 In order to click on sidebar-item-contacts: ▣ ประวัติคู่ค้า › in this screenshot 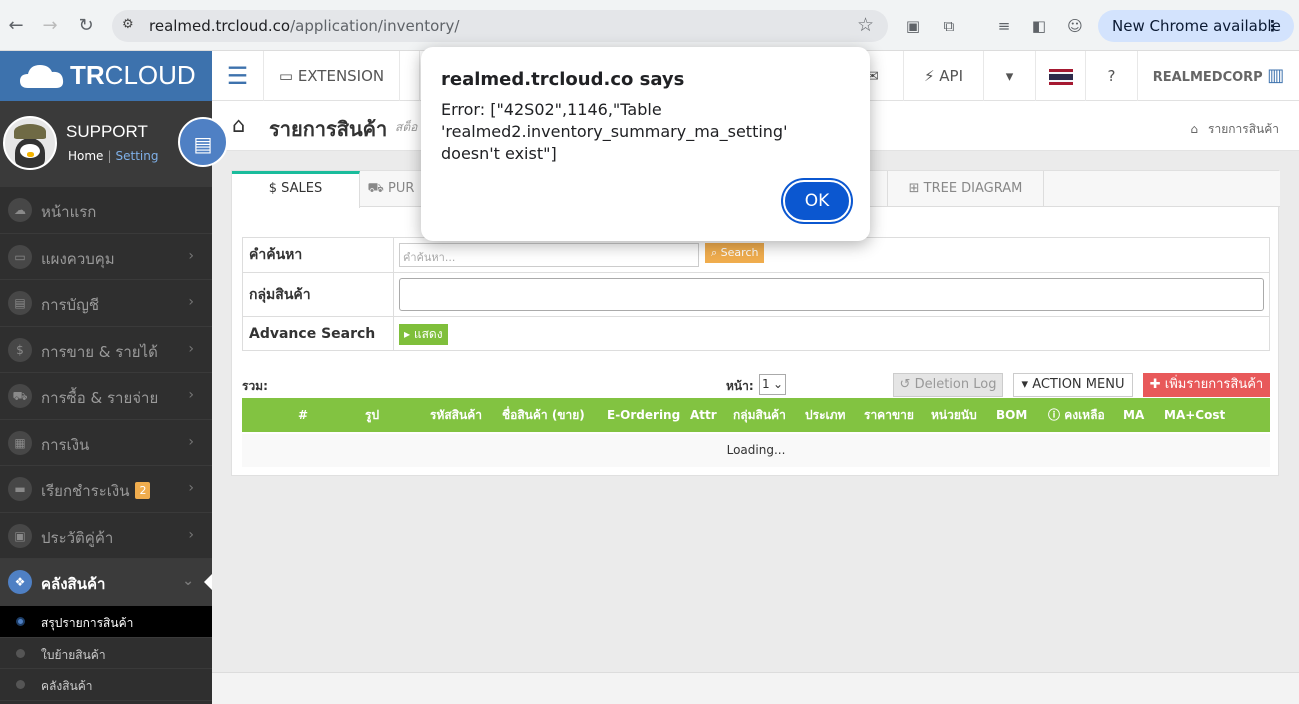, I will do `click(106, 536)`.